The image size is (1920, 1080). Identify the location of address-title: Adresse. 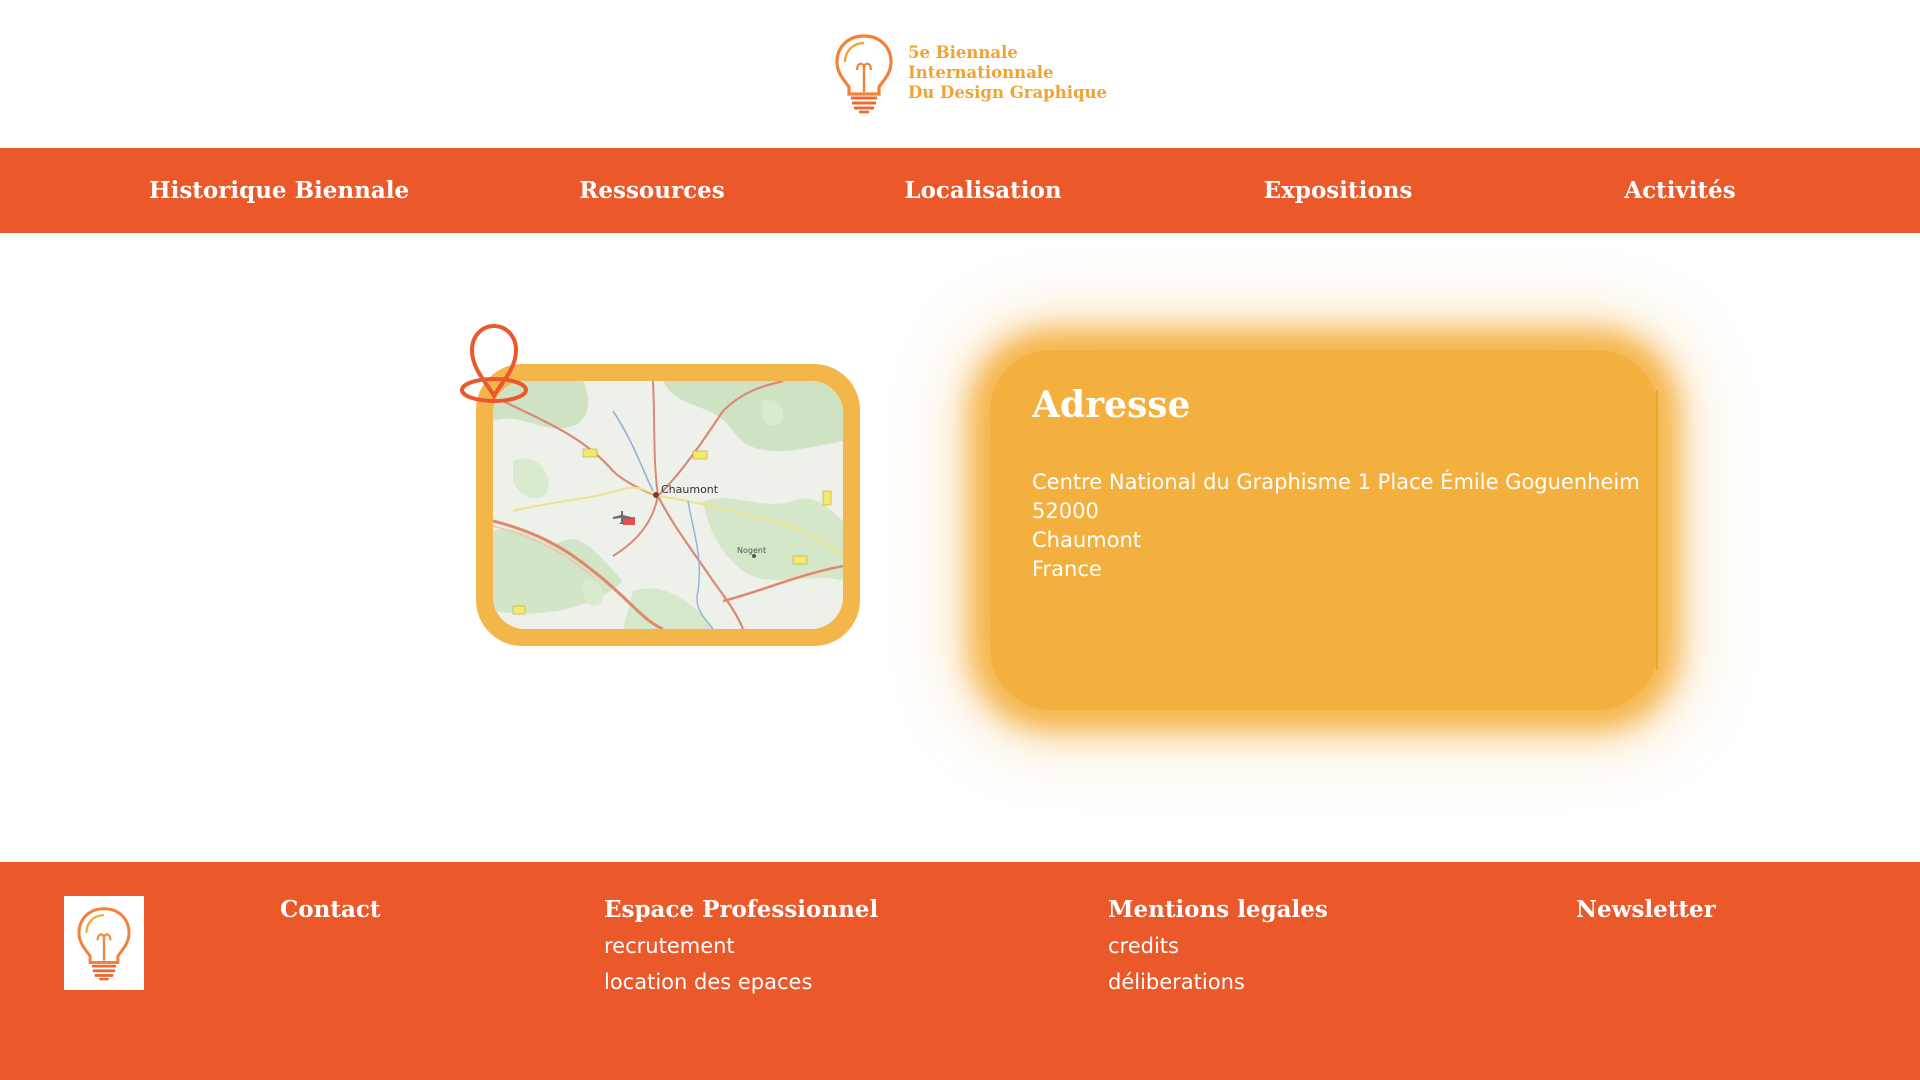
(1111, 405).